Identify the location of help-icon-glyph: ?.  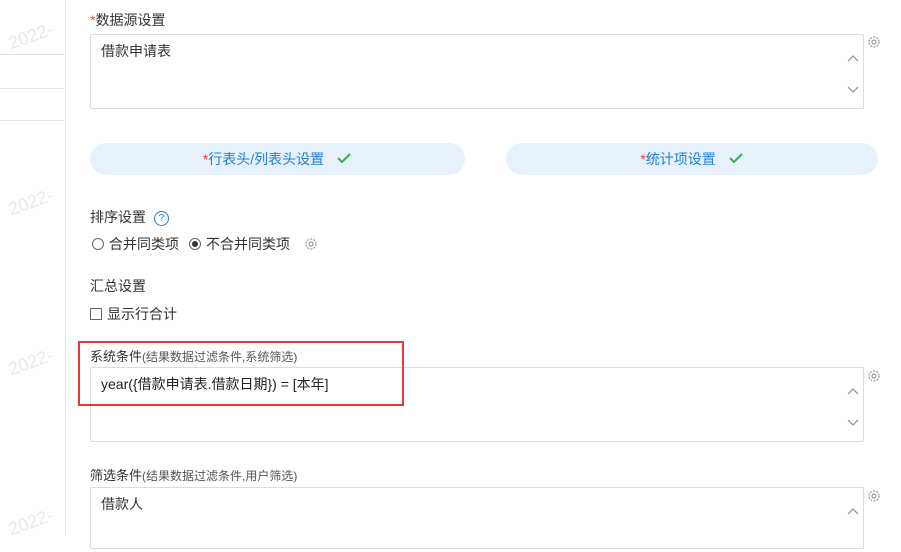
(161, 218).